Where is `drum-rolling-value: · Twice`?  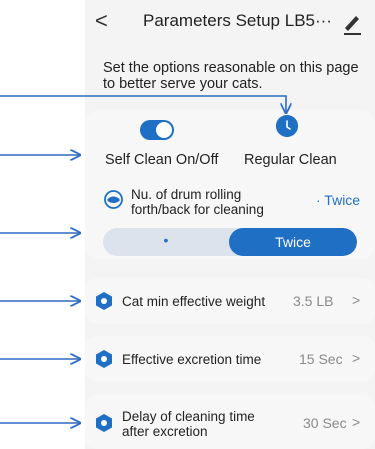
drum-rolling-value: · Twice is located at coordinates (338, 200).